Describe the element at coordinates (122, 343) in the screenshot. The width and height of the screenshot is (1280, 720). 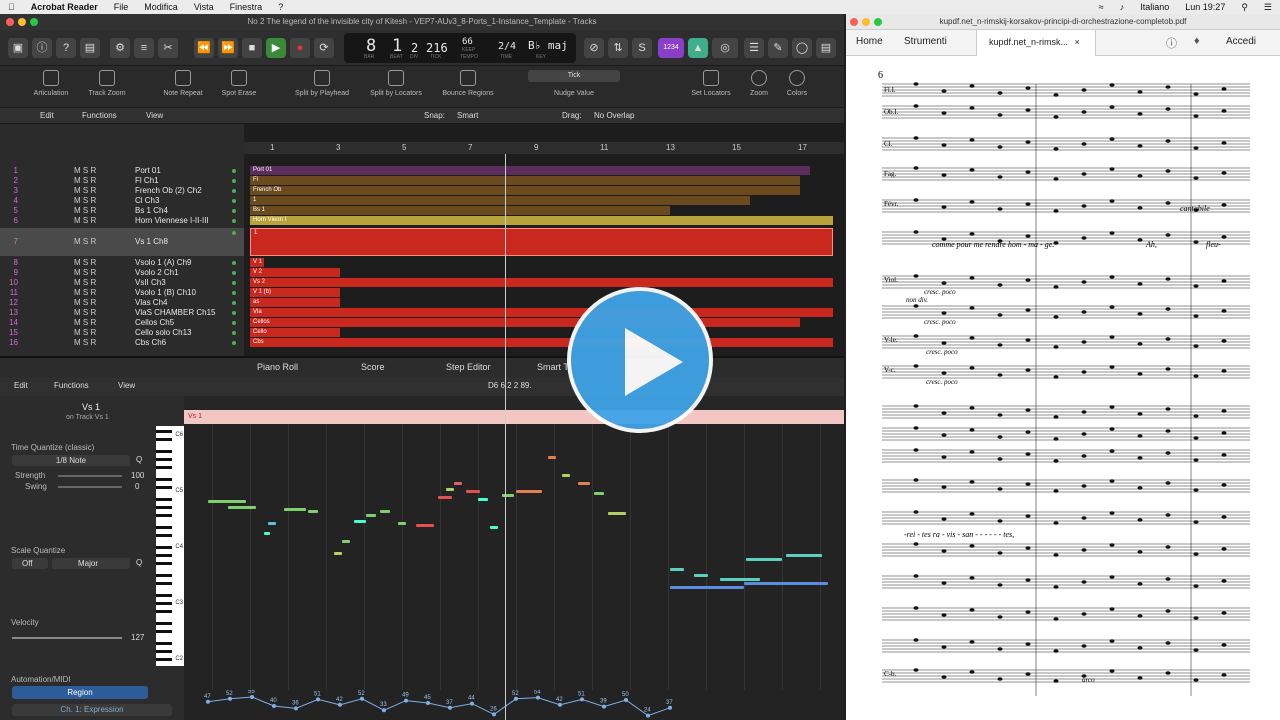
I see `track-header: 16 M S R Cbs Ch6` at that location.